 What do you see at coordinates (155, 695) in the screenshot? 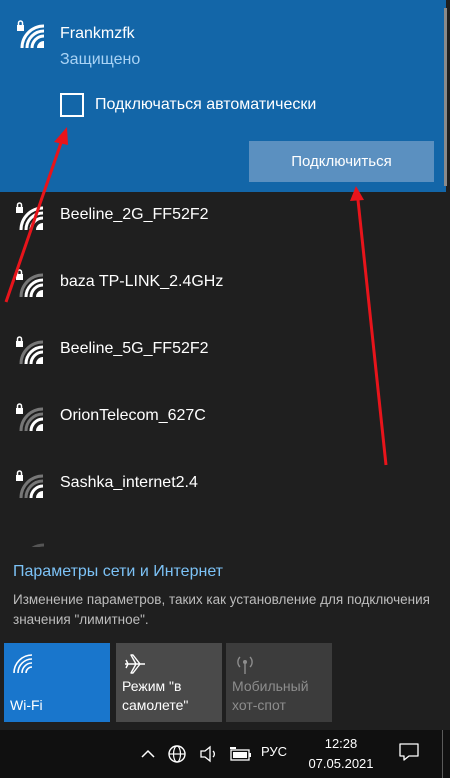
I see `airplane-tile-label: Режим "в самолете"` at bounding box center [155, 695].